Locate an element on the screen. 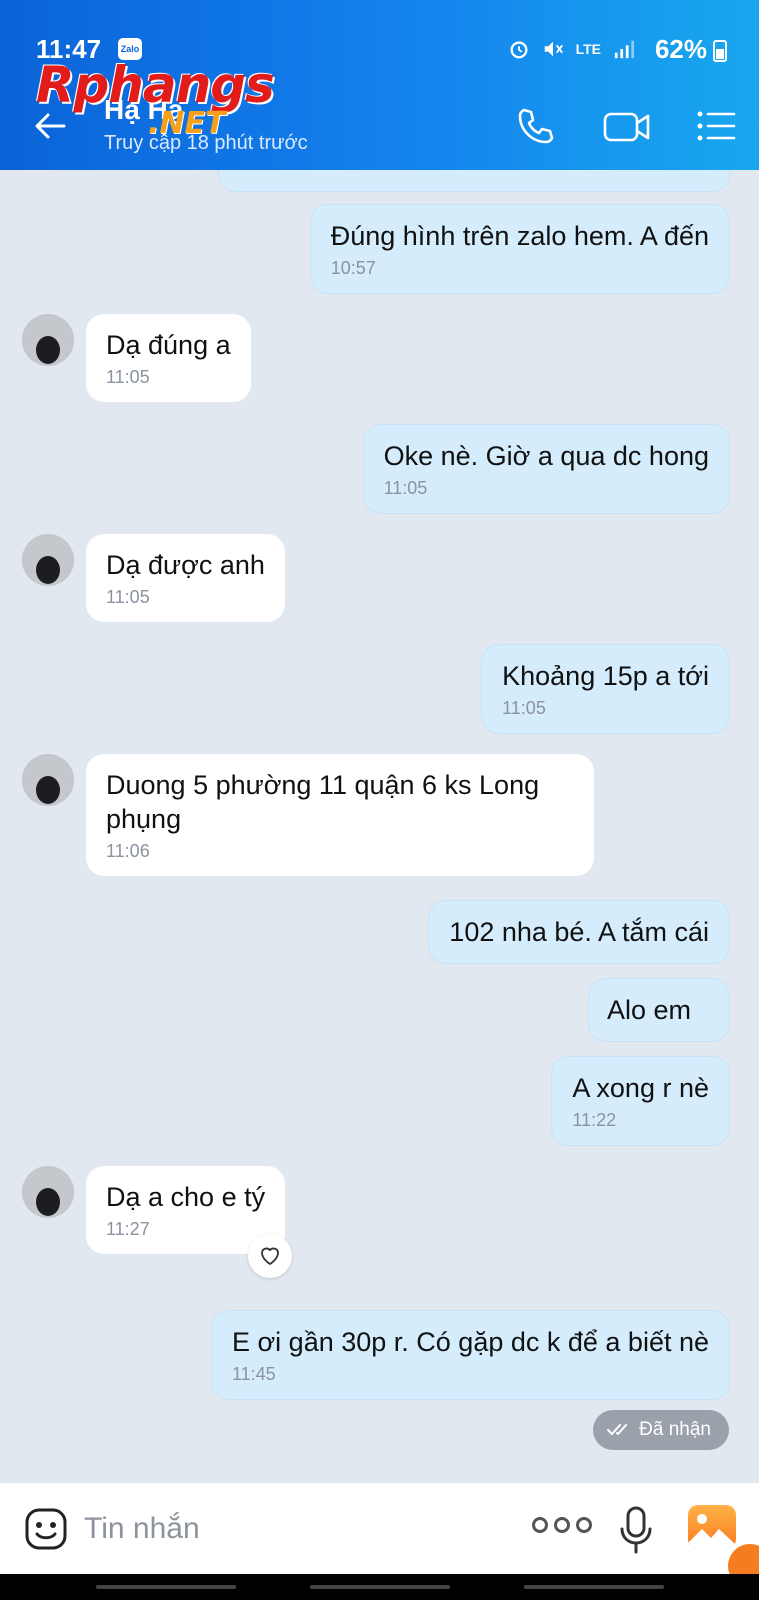 The height and width of the screenshot is (1600, 759). message-text: 102 nha bé. A tắm cái is located at coordinates (579, 932).